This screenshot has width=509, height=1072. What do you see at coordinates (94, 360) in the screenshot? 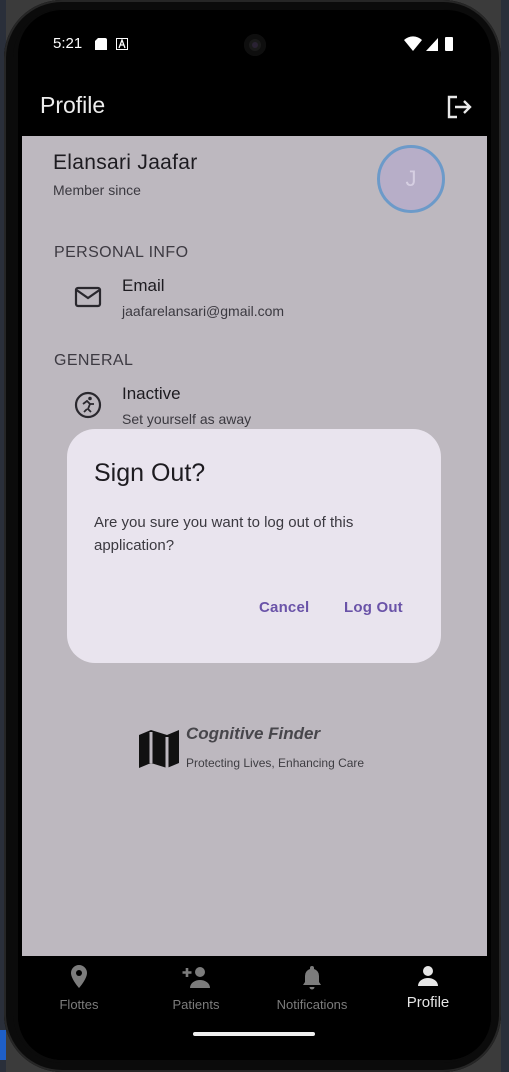
I see `section-general: GENERAL` at bounding box center [94, 360].